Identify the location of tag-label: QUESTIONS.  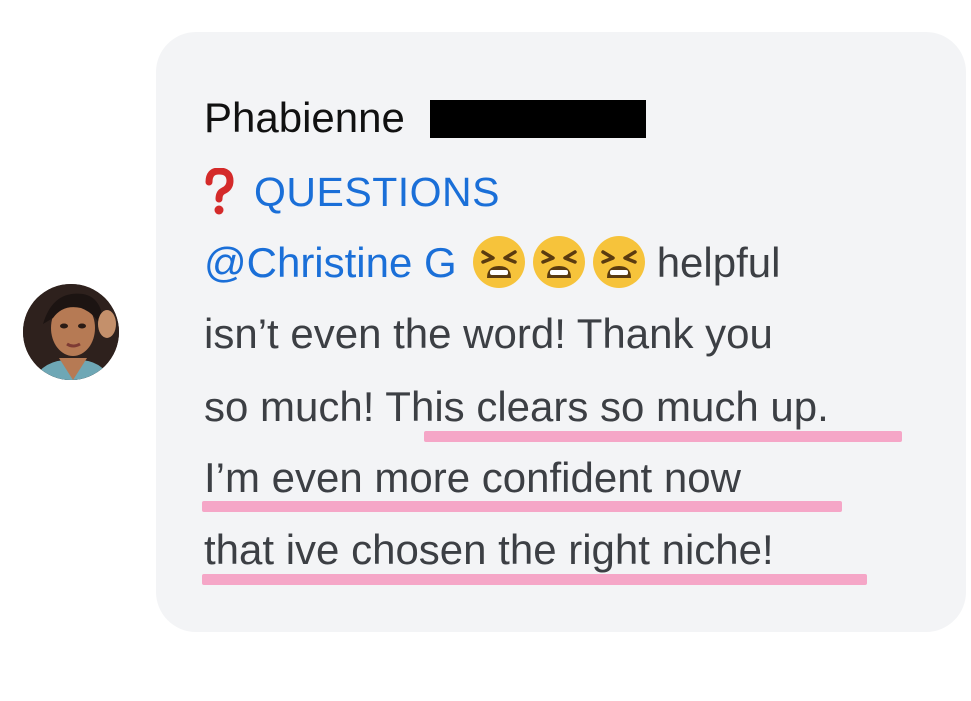
(377, 191).